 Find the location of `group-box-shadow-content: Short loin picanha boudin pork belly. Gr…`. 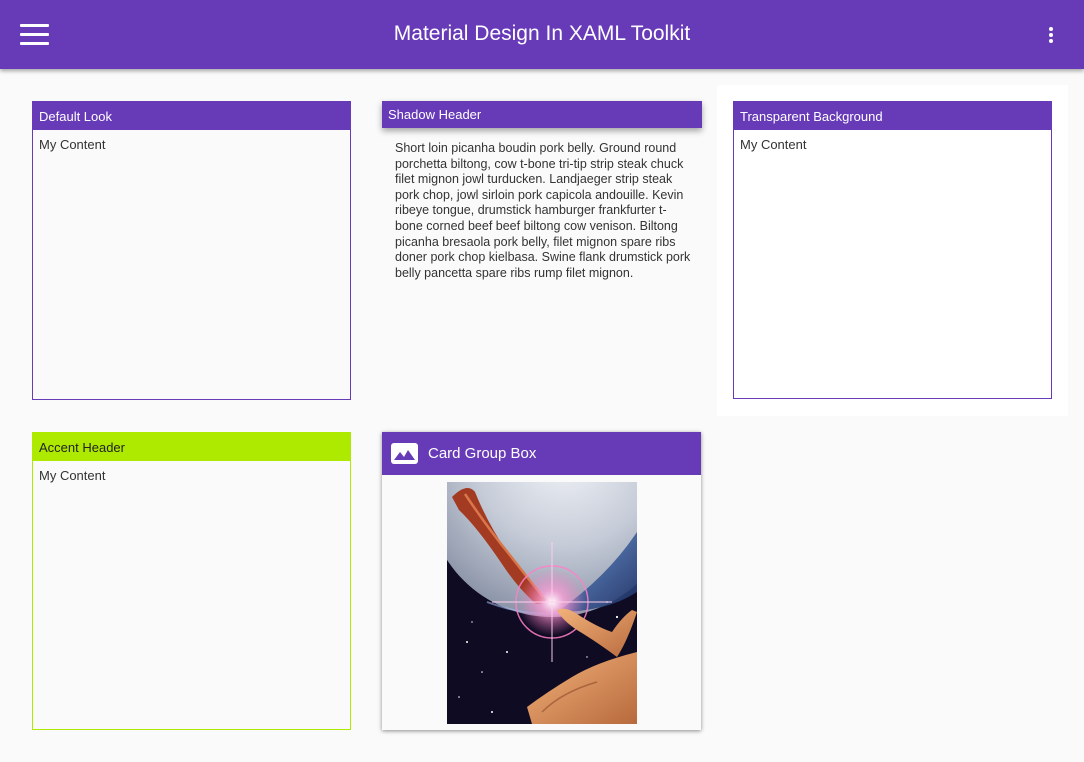

group-box-shadow-content: Short loin picanha boudin pork belly. Gr… is located at coordinates (543, 210).